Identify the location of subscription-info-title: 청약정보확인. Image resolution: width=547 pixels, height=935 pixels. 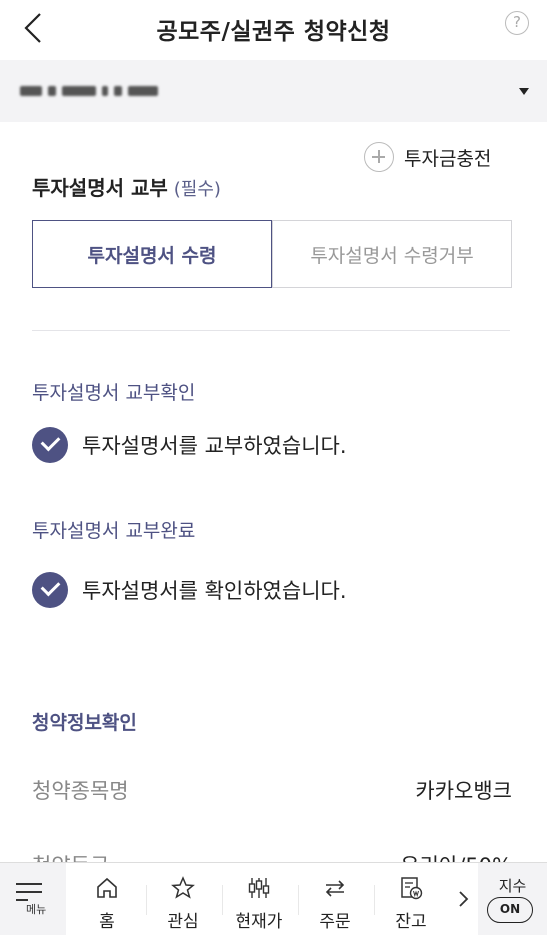
(84, 723).